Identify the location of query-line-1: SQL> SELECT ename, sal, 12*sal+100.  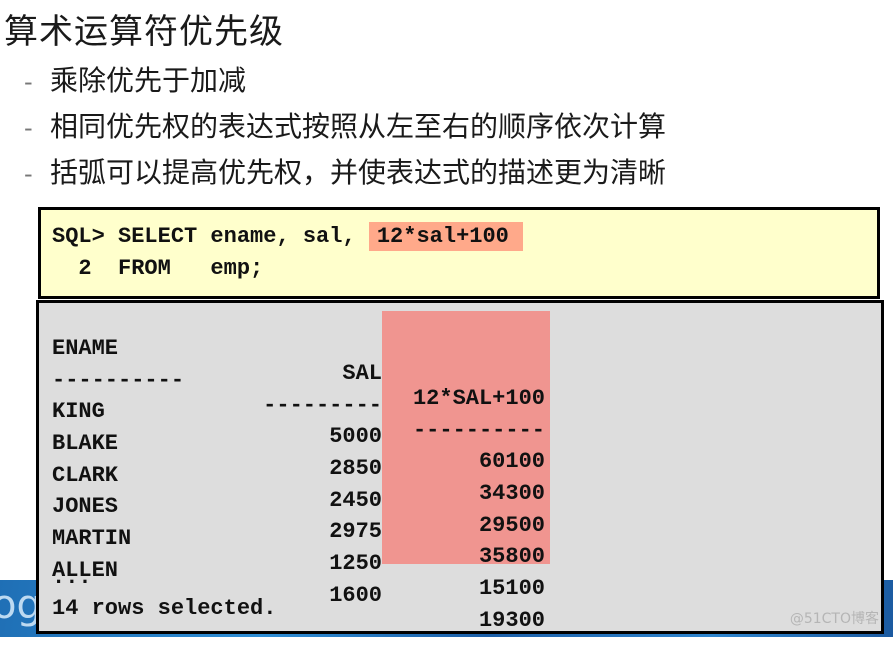
(287, 236).